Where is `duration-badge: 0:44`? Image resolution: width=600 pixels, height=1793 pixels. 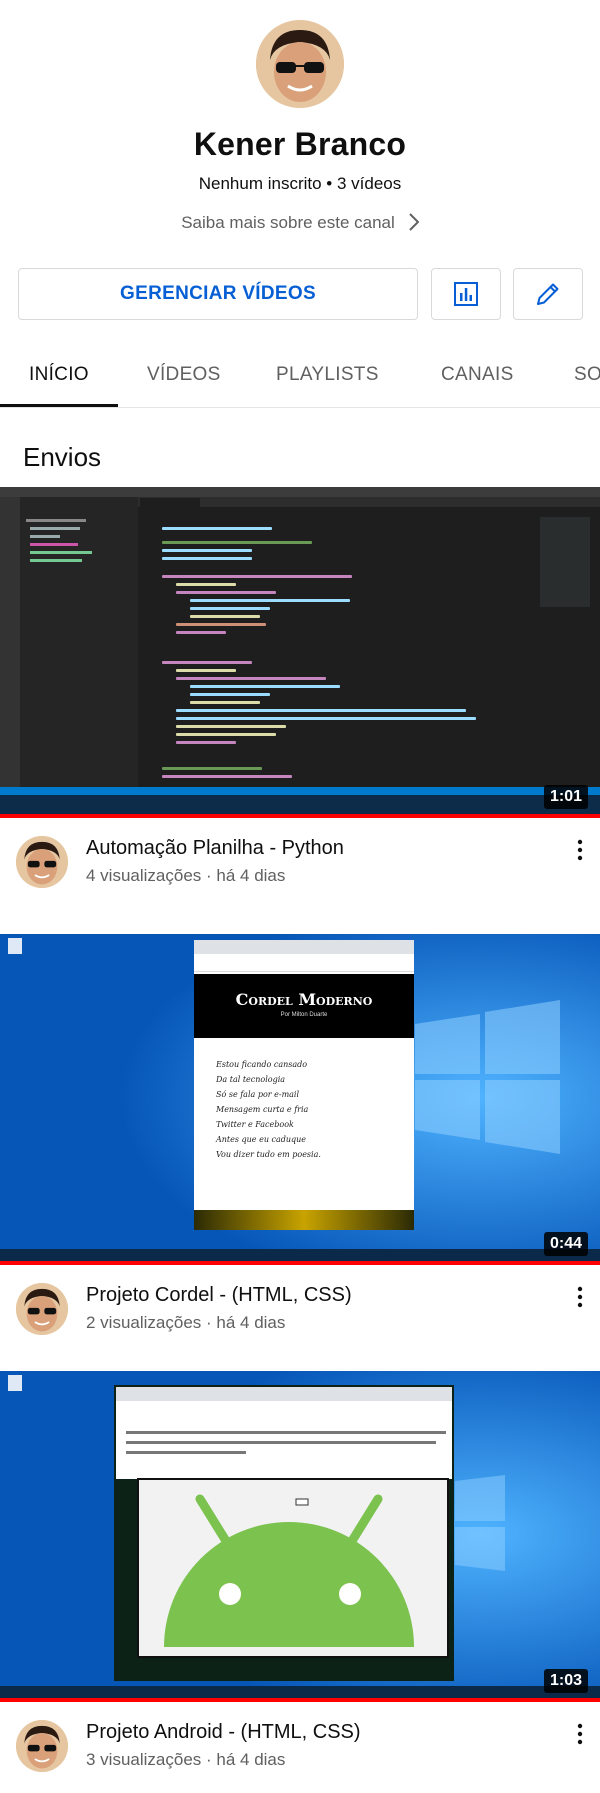
duration-badge: 0:44 is located at coordinates (565, 1244).